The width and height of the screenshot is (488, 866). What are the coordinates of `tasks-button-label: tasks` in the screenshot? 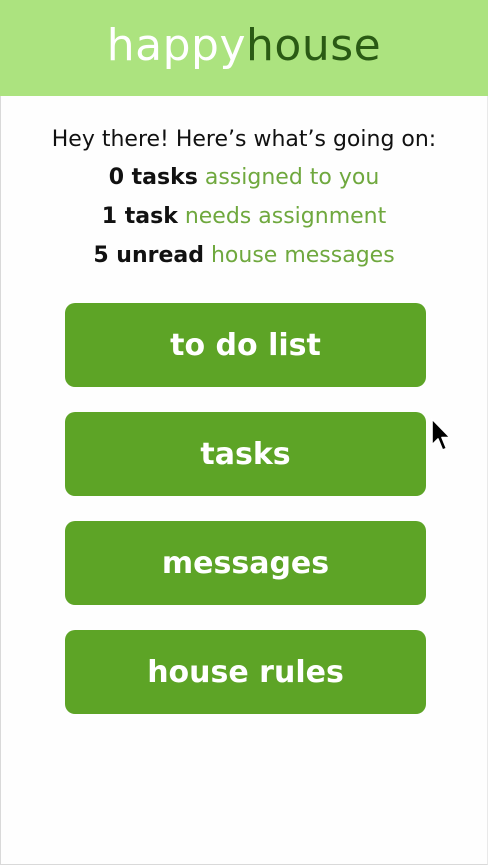 It's located at (245, 454).